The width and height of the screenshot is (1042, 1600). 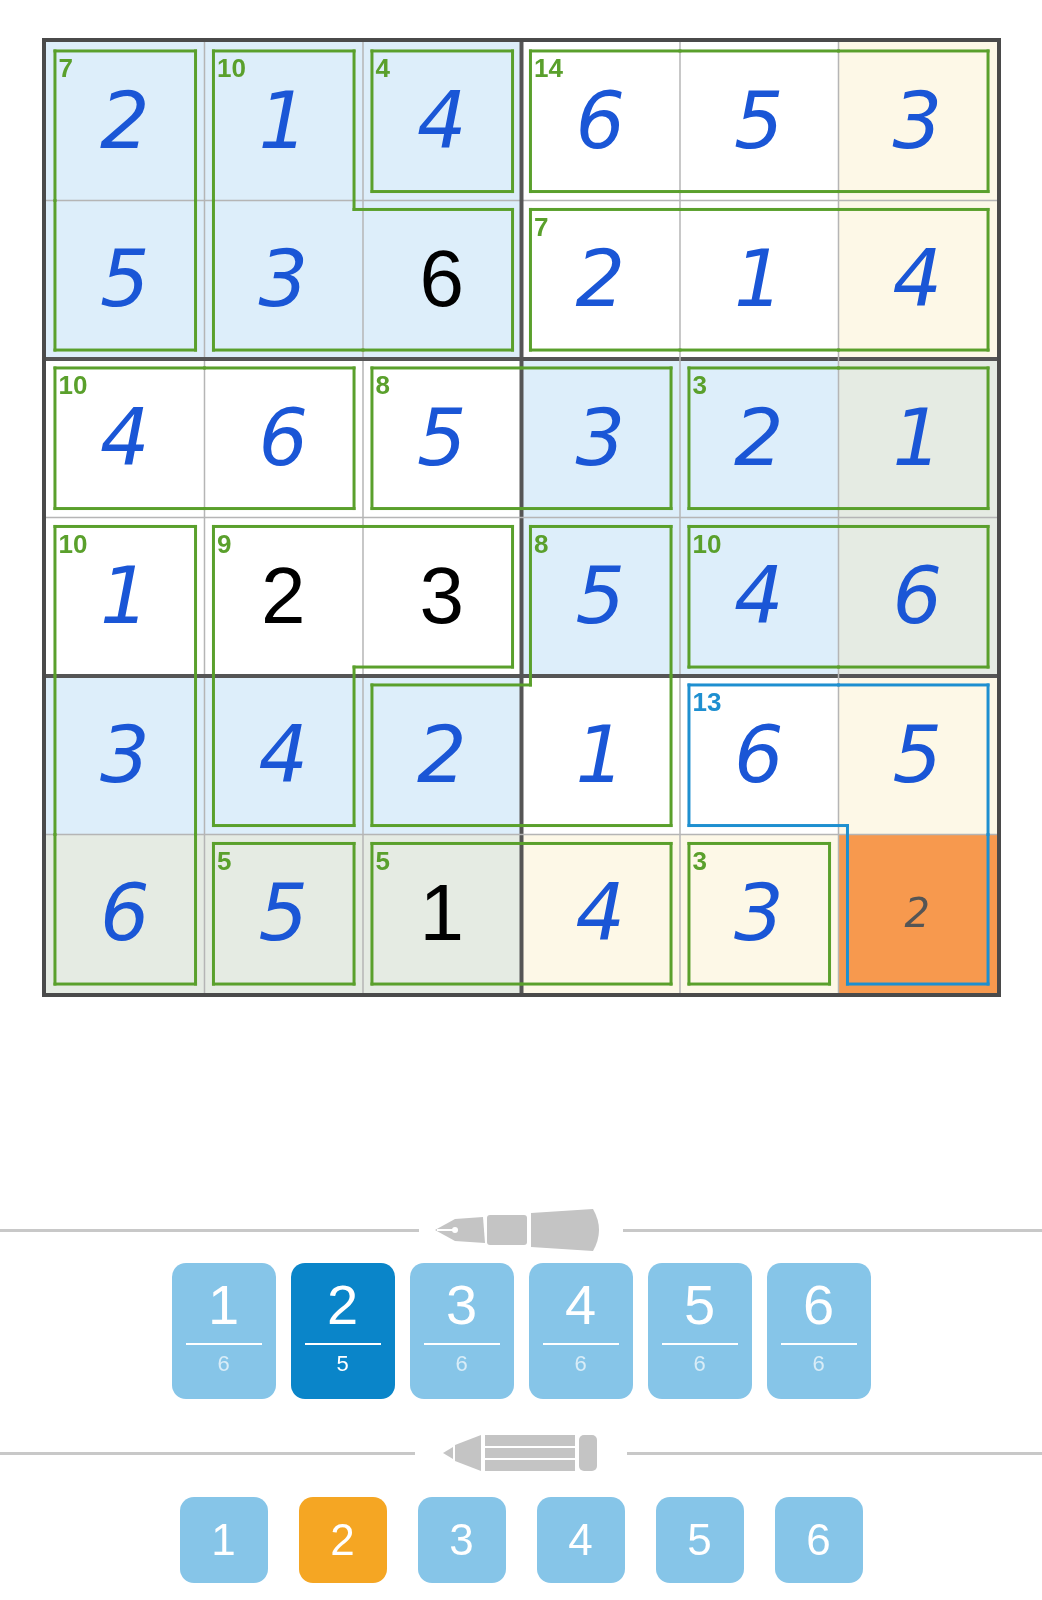 What do you see at coordinates (382, 68) in the screenshot?
I see `cage-sum: 4` at bounding box center [382, 68].